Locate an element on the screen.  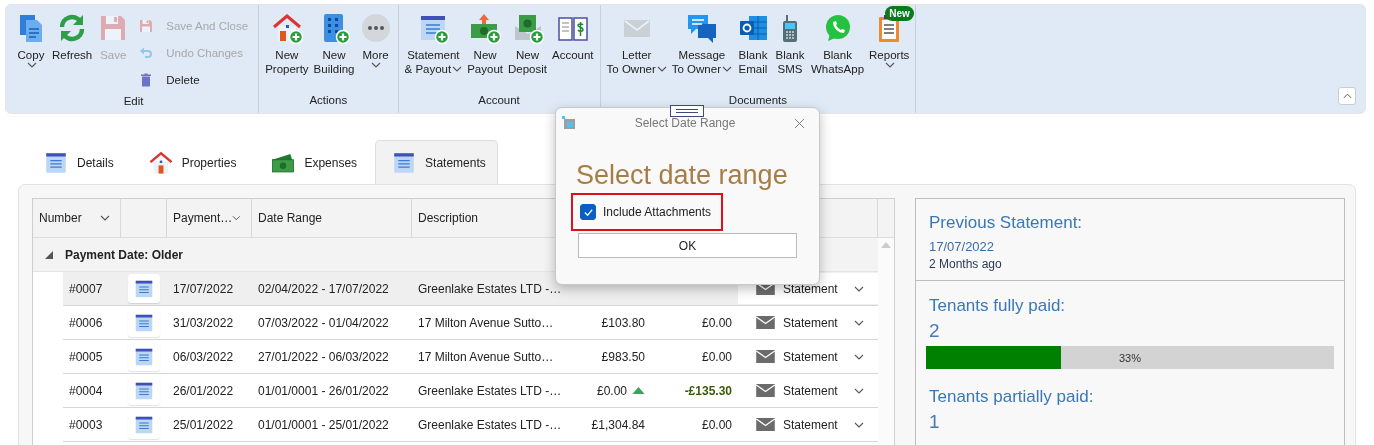
table-cell: #0007 is located at coordinates (92, 289).